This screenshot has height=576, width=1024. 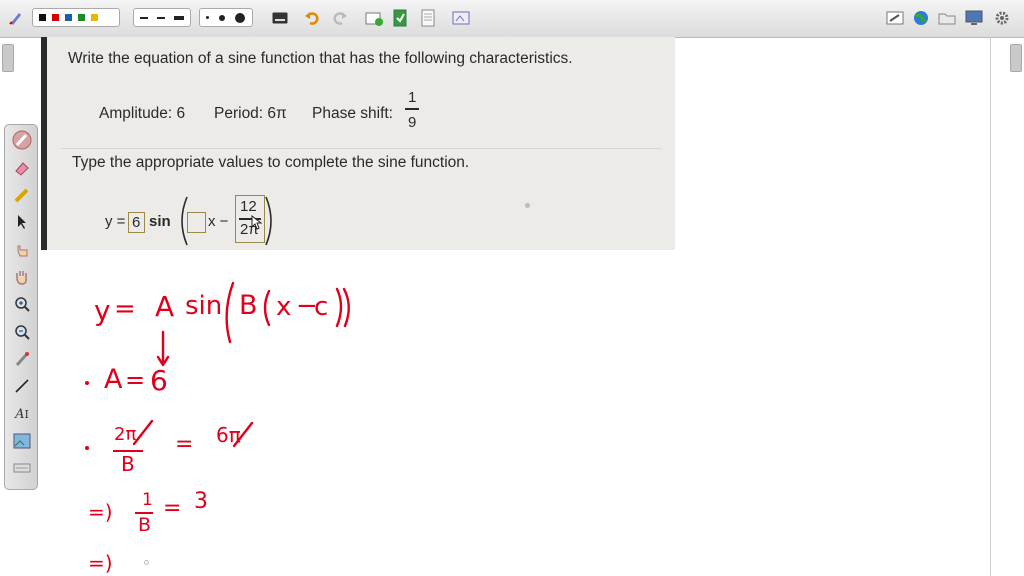 I want to click on note-c: c, so click(x=321, y=307).